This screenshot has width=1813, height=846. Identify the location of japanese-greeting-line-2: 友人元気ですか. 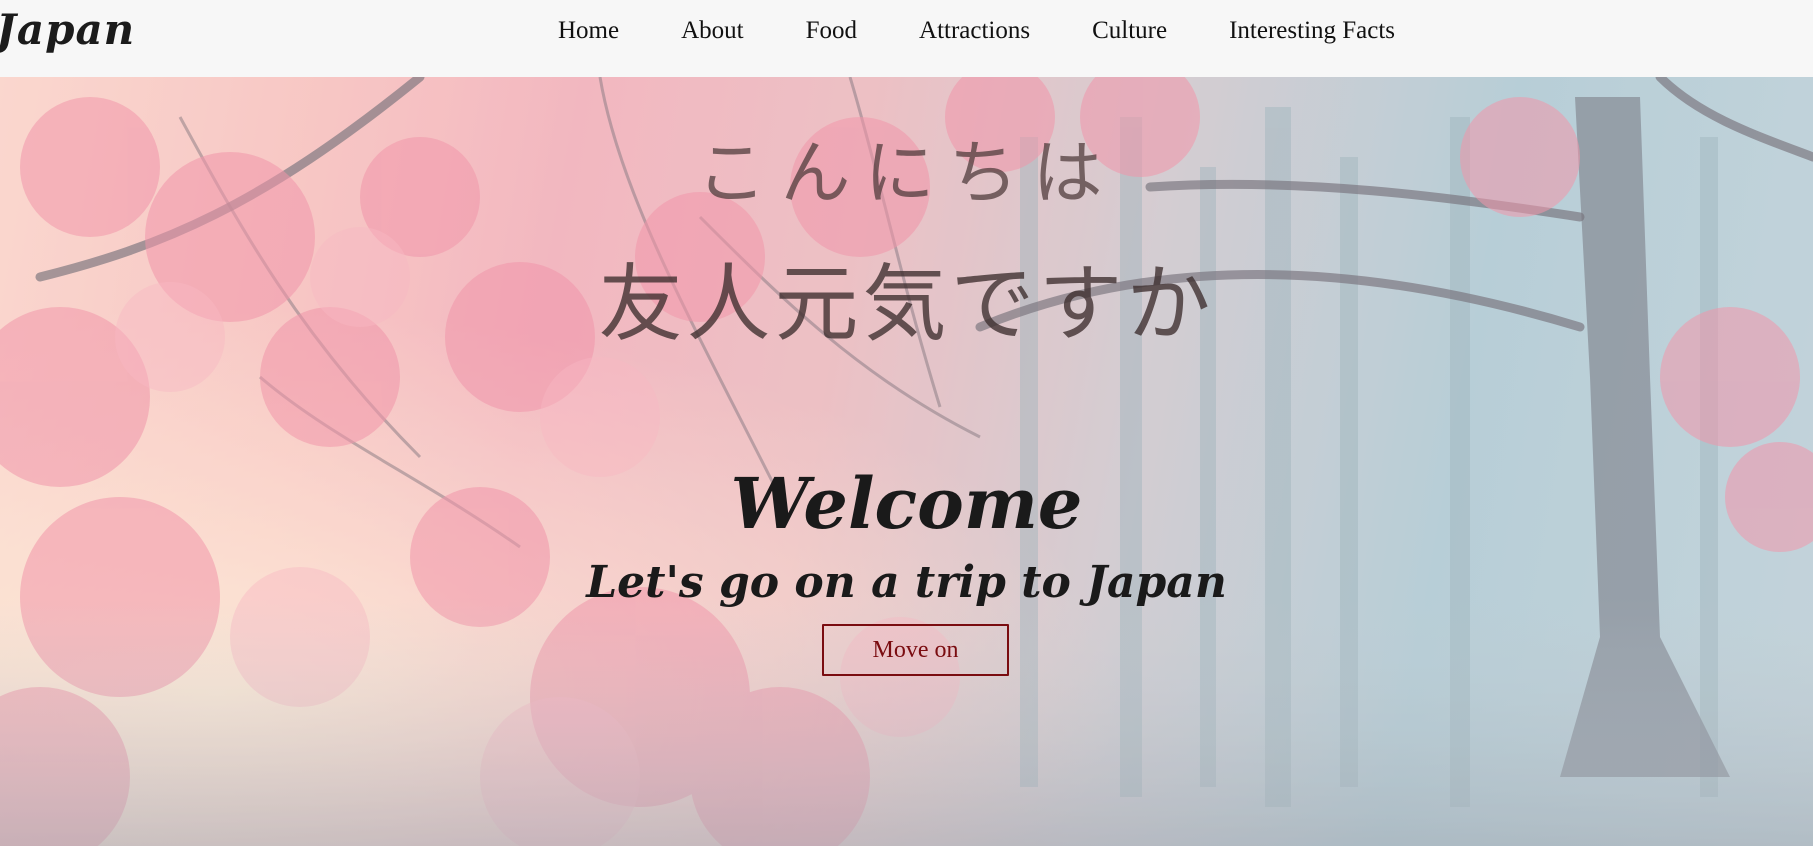
(906, 304).